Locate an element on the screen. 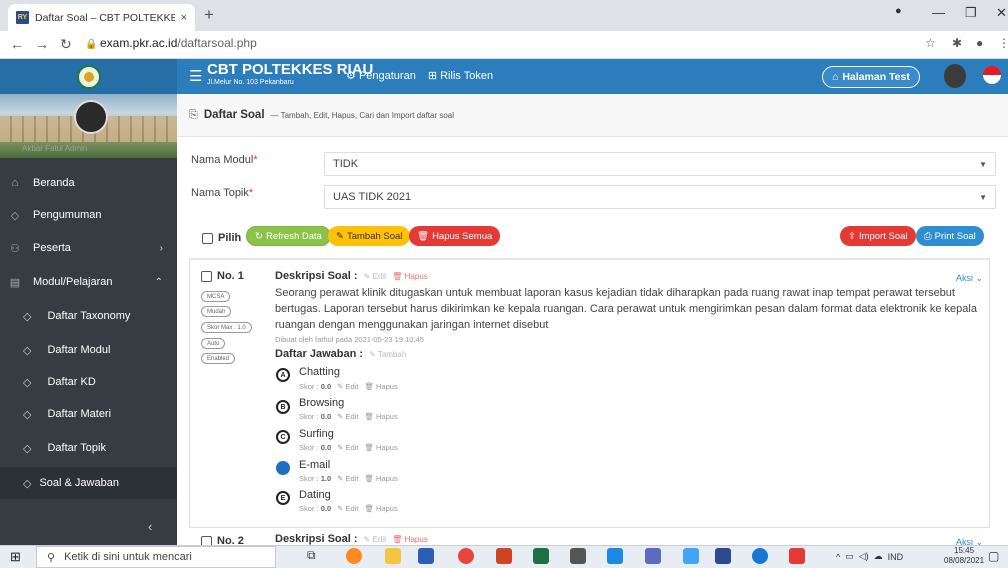 This screenshot has height=568, width=1008. language-indicator: IND is located at coordinates (896, 557).